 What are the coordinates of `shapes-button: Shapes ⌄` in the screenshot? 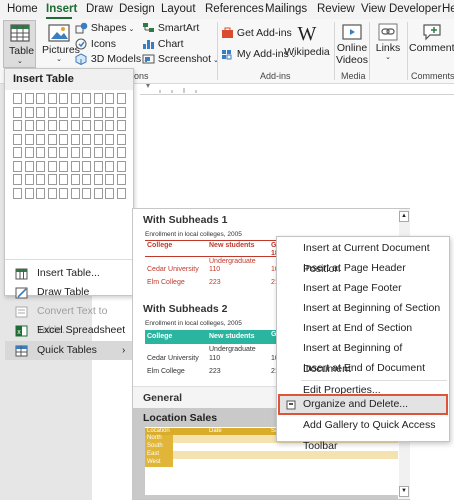 It's located at (104, 28).